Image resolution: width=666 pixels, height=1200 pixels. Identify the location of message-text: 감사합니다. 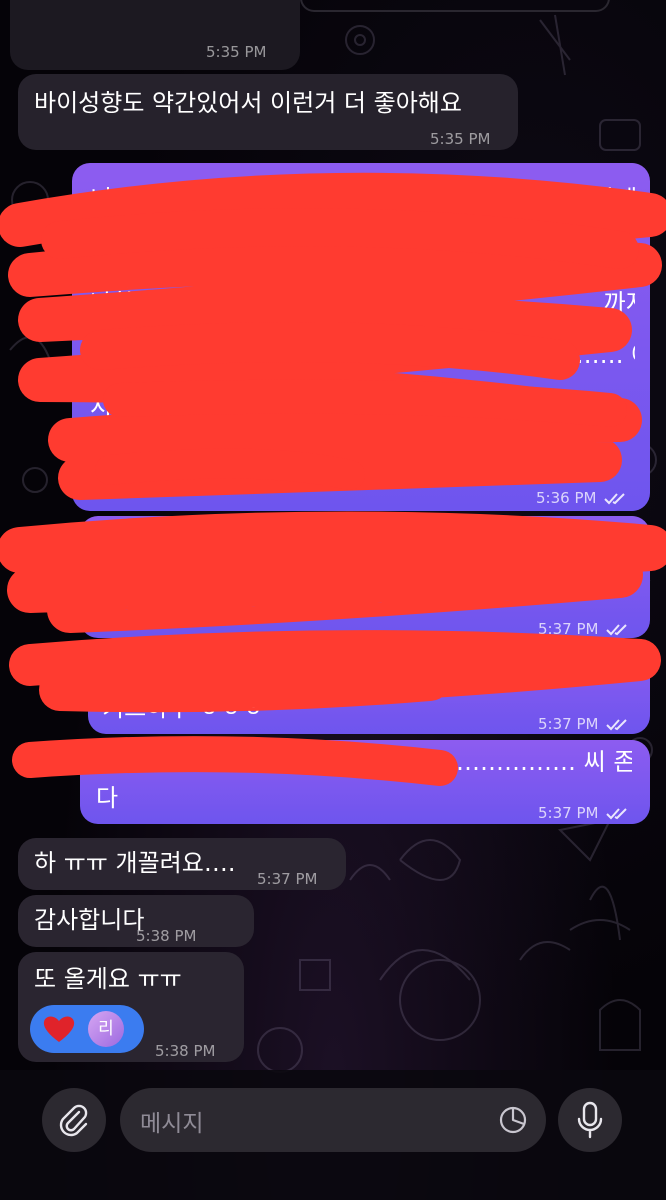
(89, 920).